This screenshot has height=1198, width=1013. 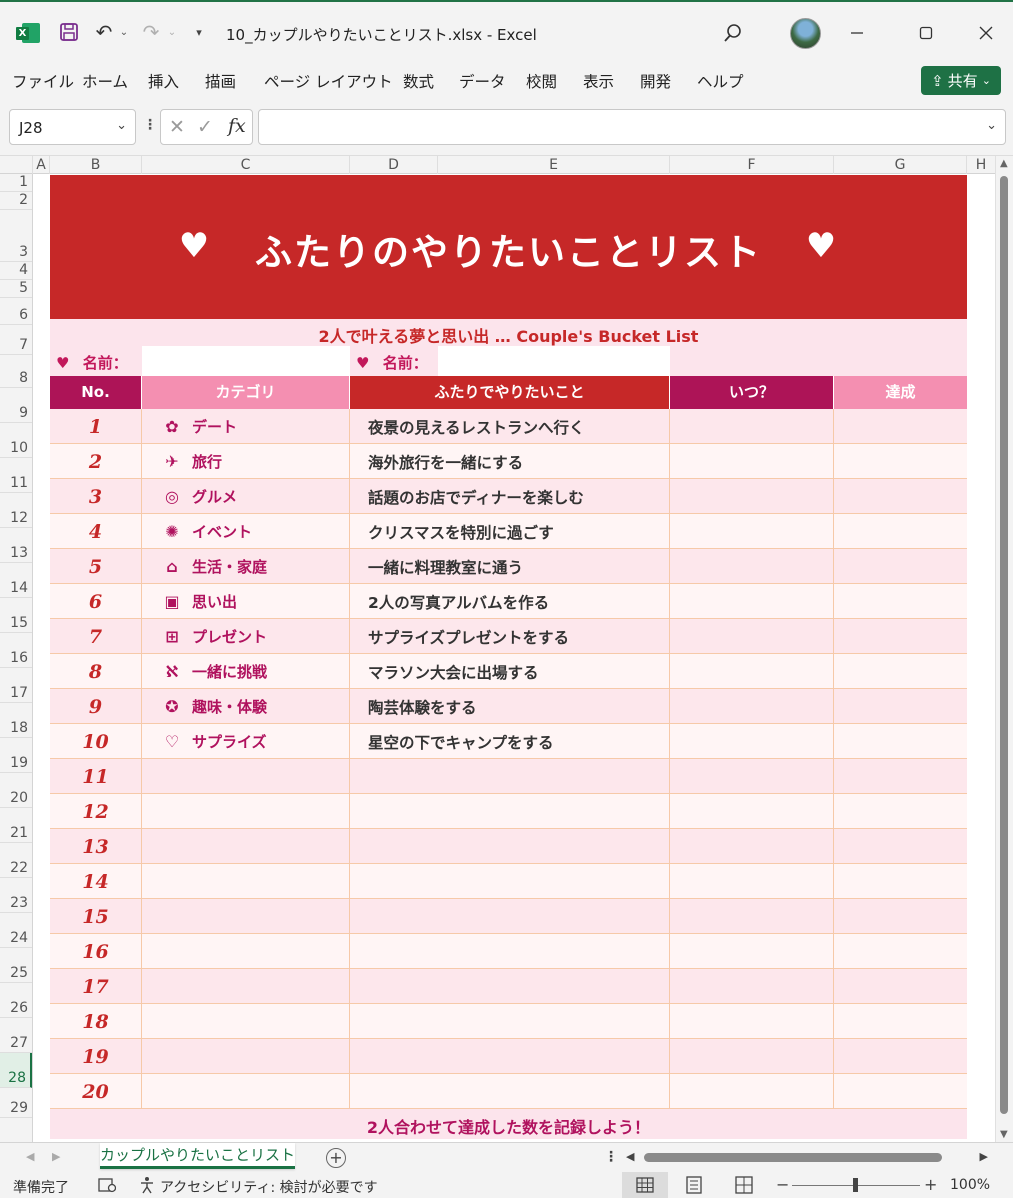 What do you see at coordinates (96, 811) in the screenshot?
I see `cell-no: 12` at bounding box center [96, 811].